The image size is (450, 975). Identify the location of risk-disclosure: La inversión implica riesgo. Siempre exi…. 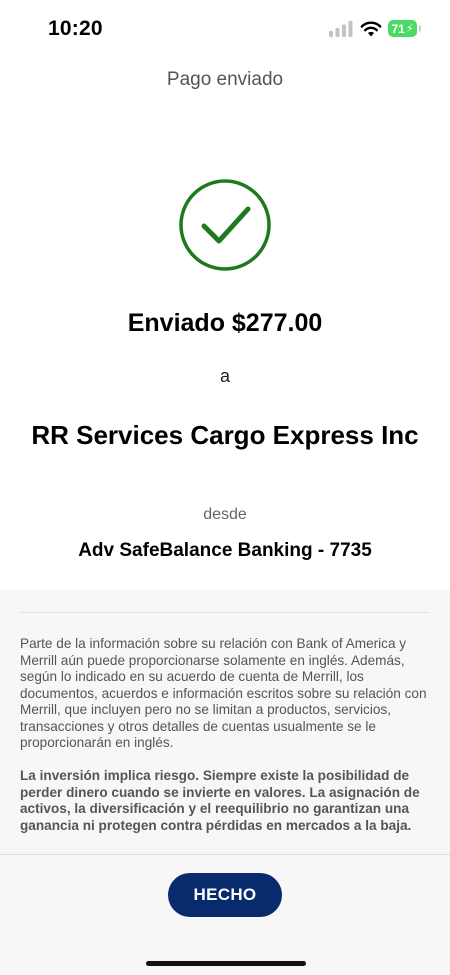
(220, 800).